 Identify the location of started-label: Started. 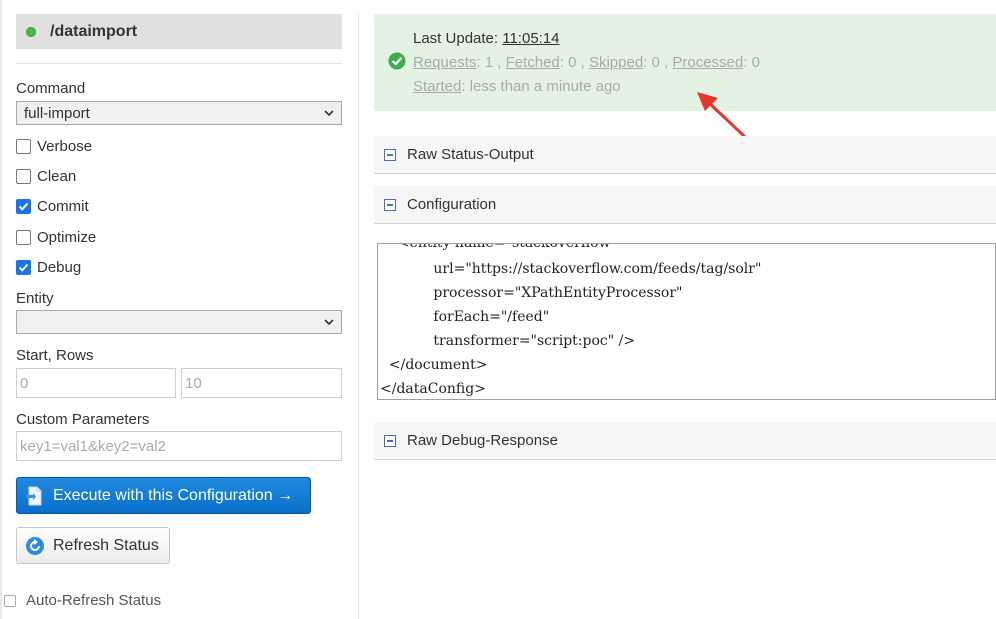
(437, 86).